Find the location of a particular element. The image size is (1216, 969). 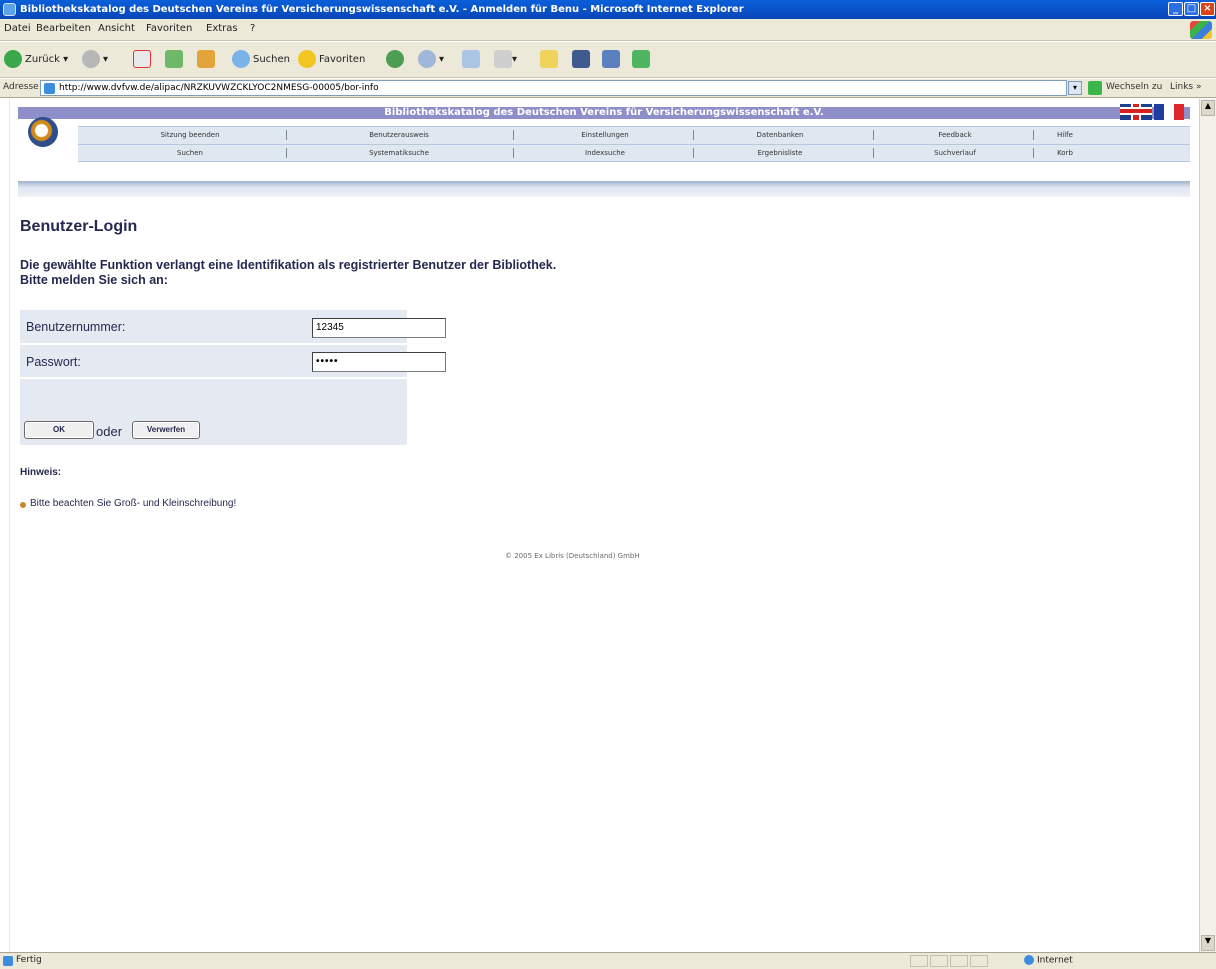

or-label: oder is located at coordinates (109, 431).